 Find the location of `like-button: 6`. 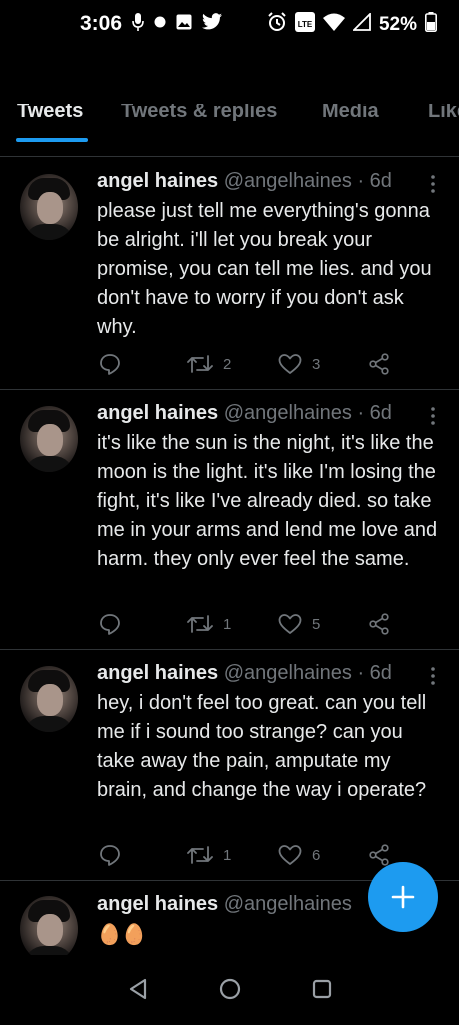

like-button: 6 is located at coordinates (299, 855).